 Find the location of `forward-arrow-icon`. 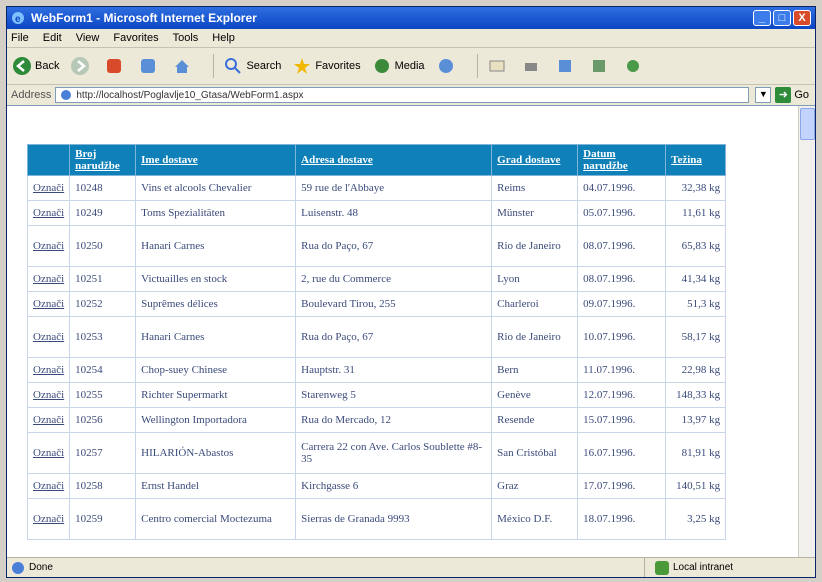

forward-arrow-icon is located at coordinates (80, 66).